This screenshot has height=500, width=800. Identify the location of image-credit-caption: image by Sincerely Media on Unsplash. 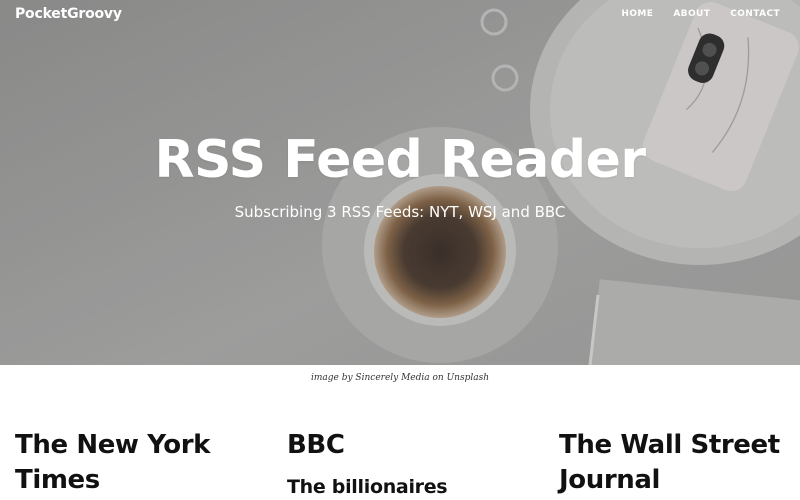
(400, 378).